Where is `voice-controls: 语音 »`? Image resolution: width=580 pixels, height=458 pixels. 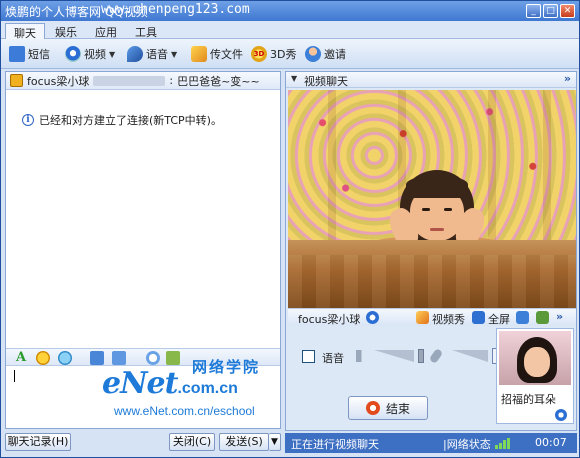 voice-controls: 语音 » is located at coordinates (403, 356).